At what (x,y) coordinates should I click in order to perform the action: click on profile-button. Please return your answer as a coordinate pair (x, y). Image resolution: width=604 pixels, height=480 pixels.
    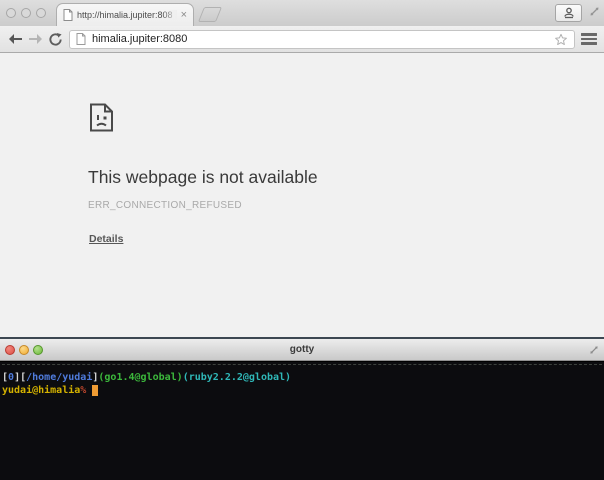
    Looking at the image, I should click on (568, 13).